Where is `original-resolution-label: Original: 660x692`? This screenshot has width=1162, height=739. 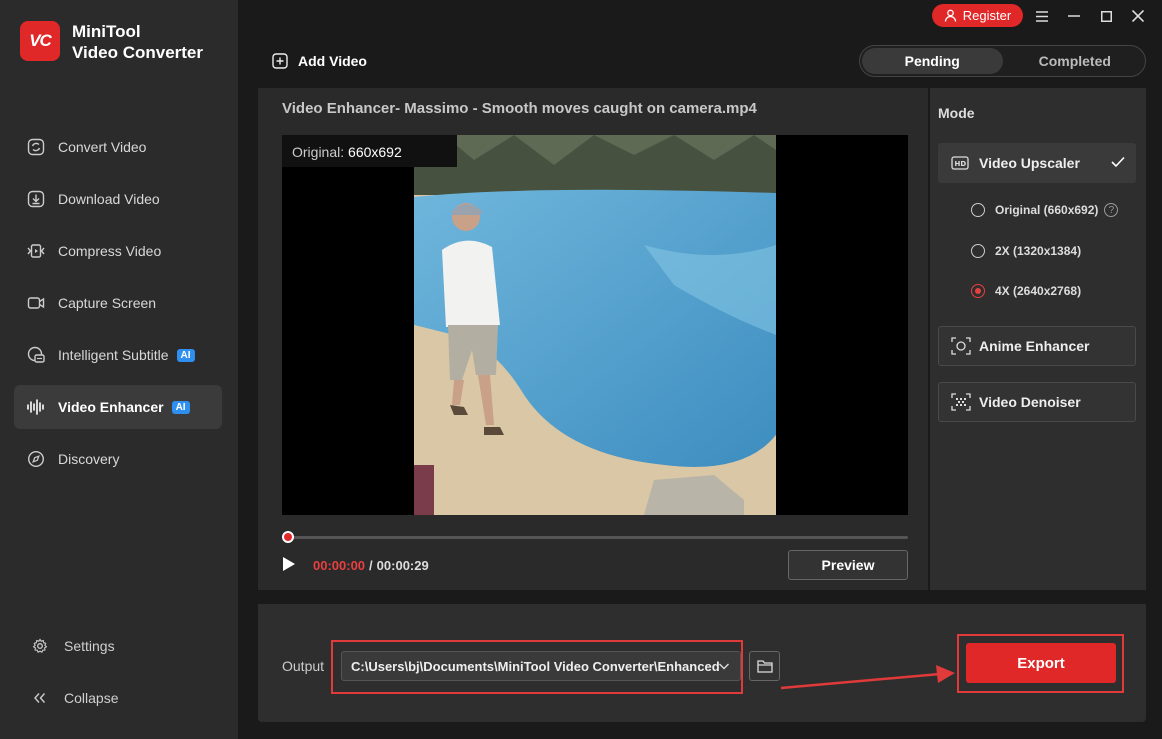
original-resolution-label: Original: 660x692 is located at coordinates (369, 151).